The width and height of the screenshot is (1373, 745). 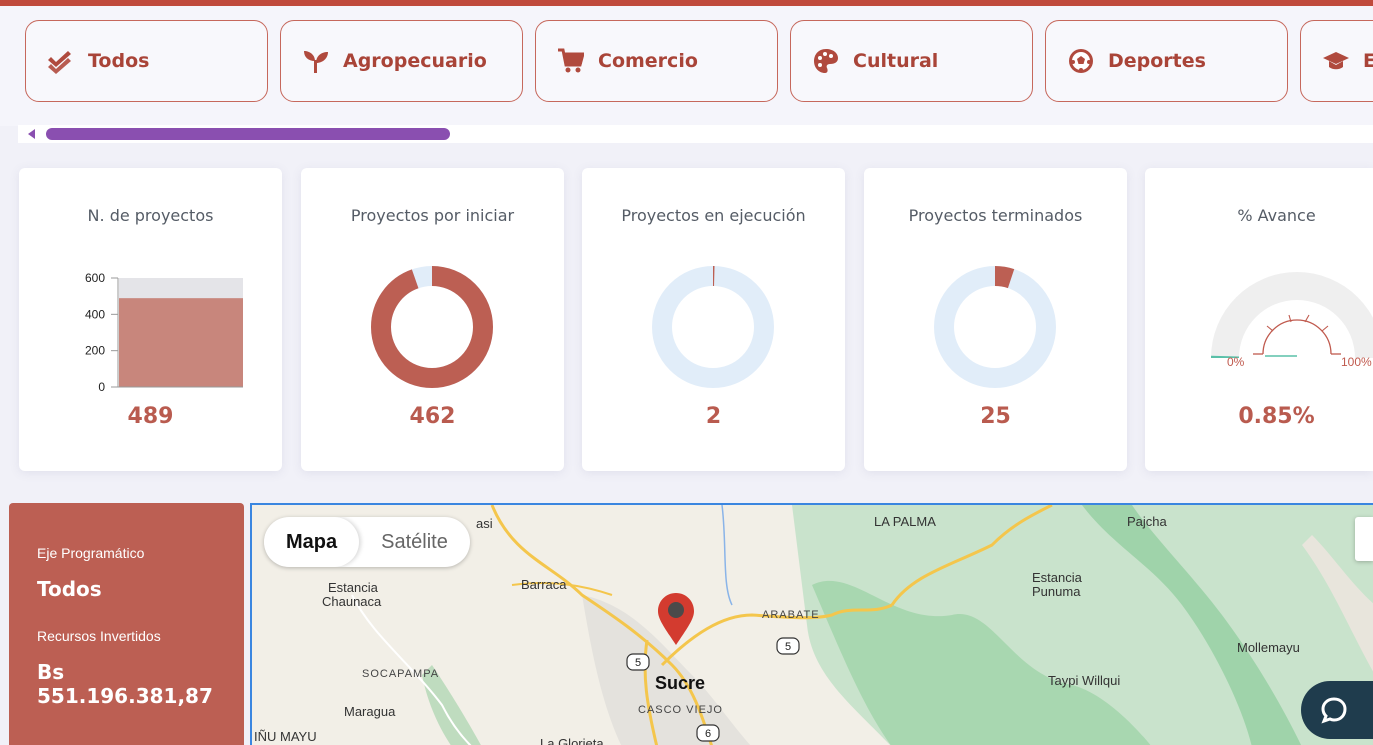 I want to click on chat-bubble-icon, so click(x=1334, y=710).